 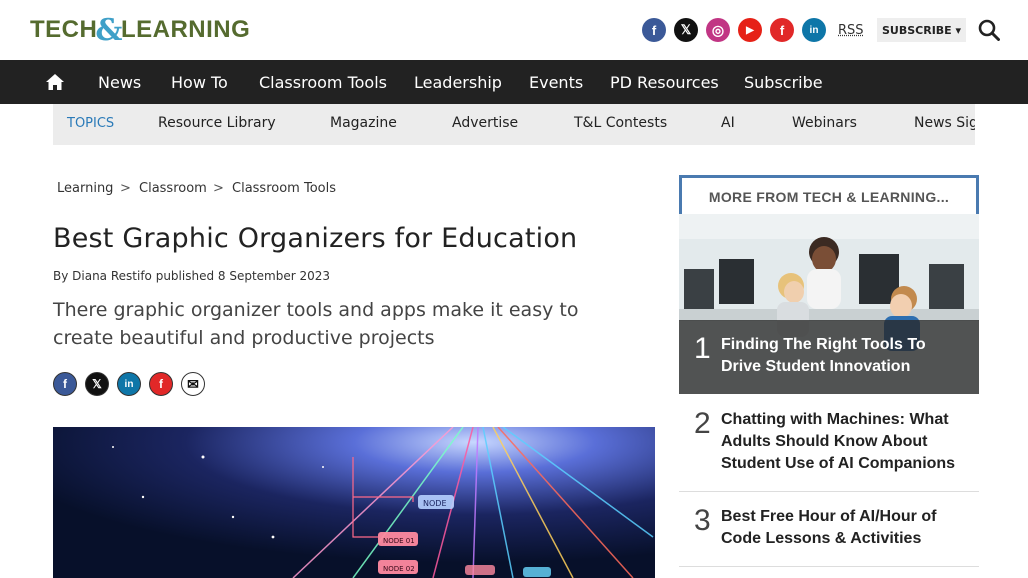 I want to click on site-logo: TECH & LEARNING, so click(x=140, y=30).